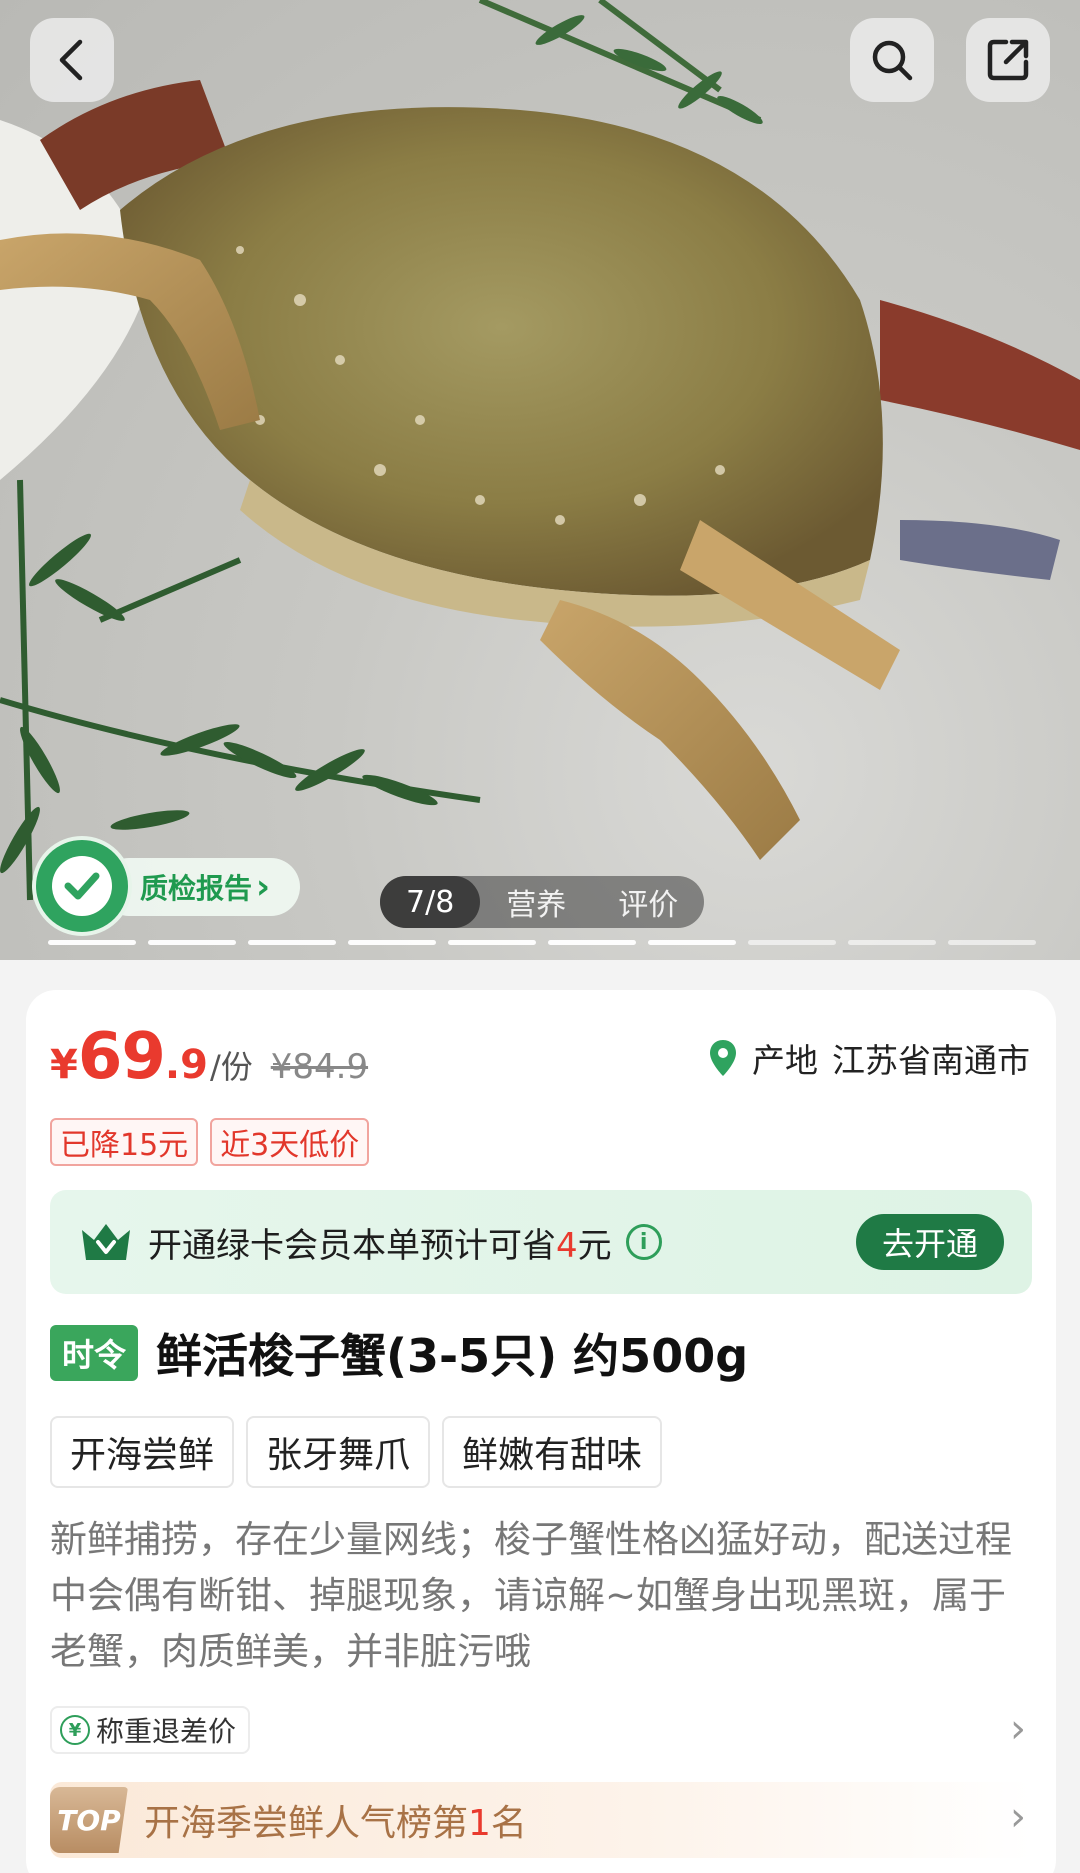 This screenshot has width=1080, height=1873. What do you see at coordinates (106, 1242) in the screenshot?
I see `crown-v-icon` at bounding box center [106, 1242].